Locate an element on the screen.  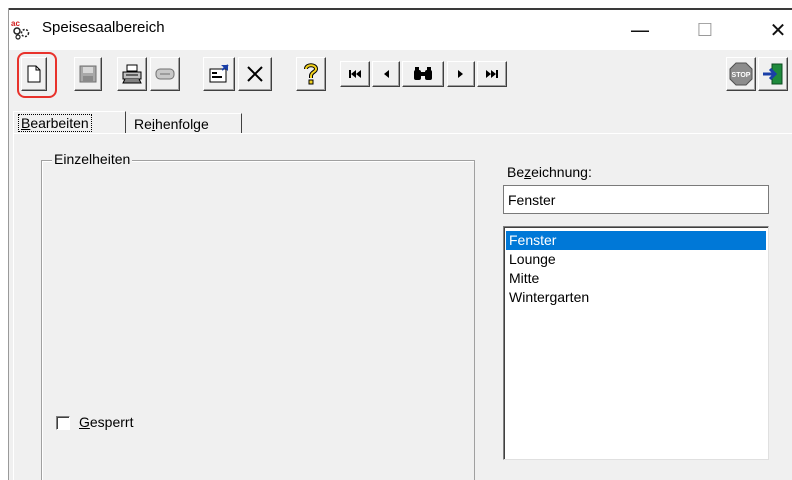
bezeichnung-label: Bezeichnung: is located at coordinates (549, 172).